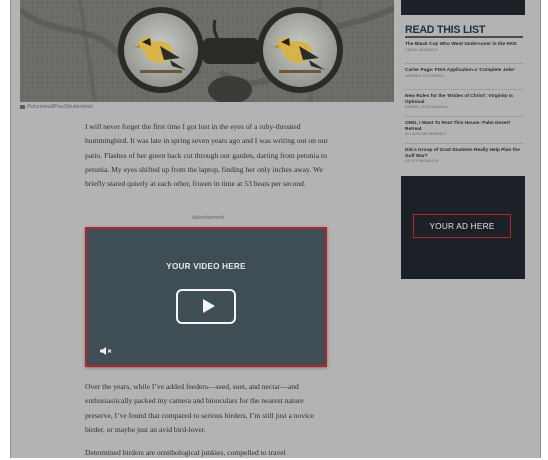 This screenshot has height=460, width=548. I want to click on video-ad-player: YOUR VIDEO HERE, so click(206, 297).